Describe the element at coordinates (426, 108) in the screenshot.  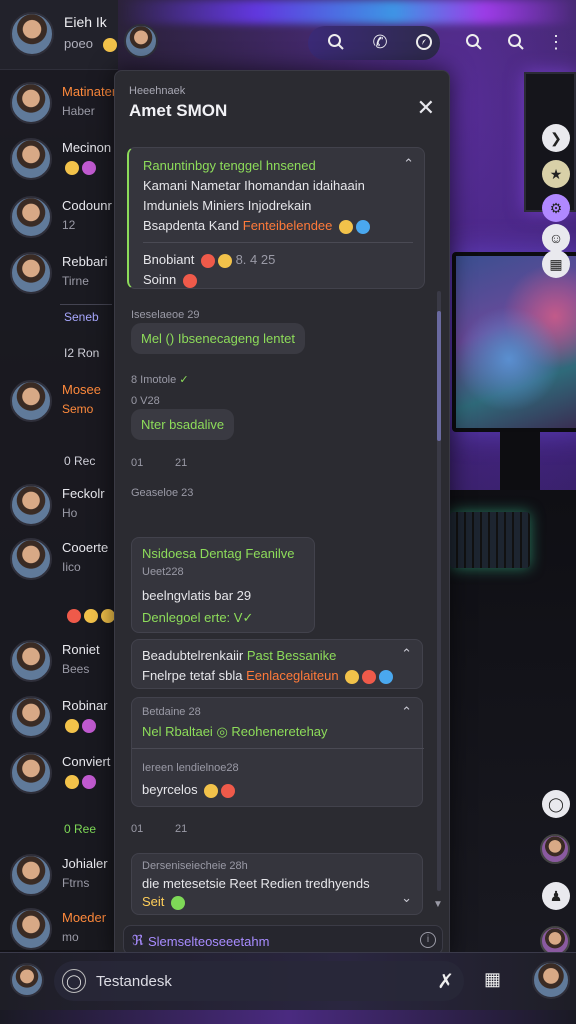
I see `close-icon: ✕` at that location.